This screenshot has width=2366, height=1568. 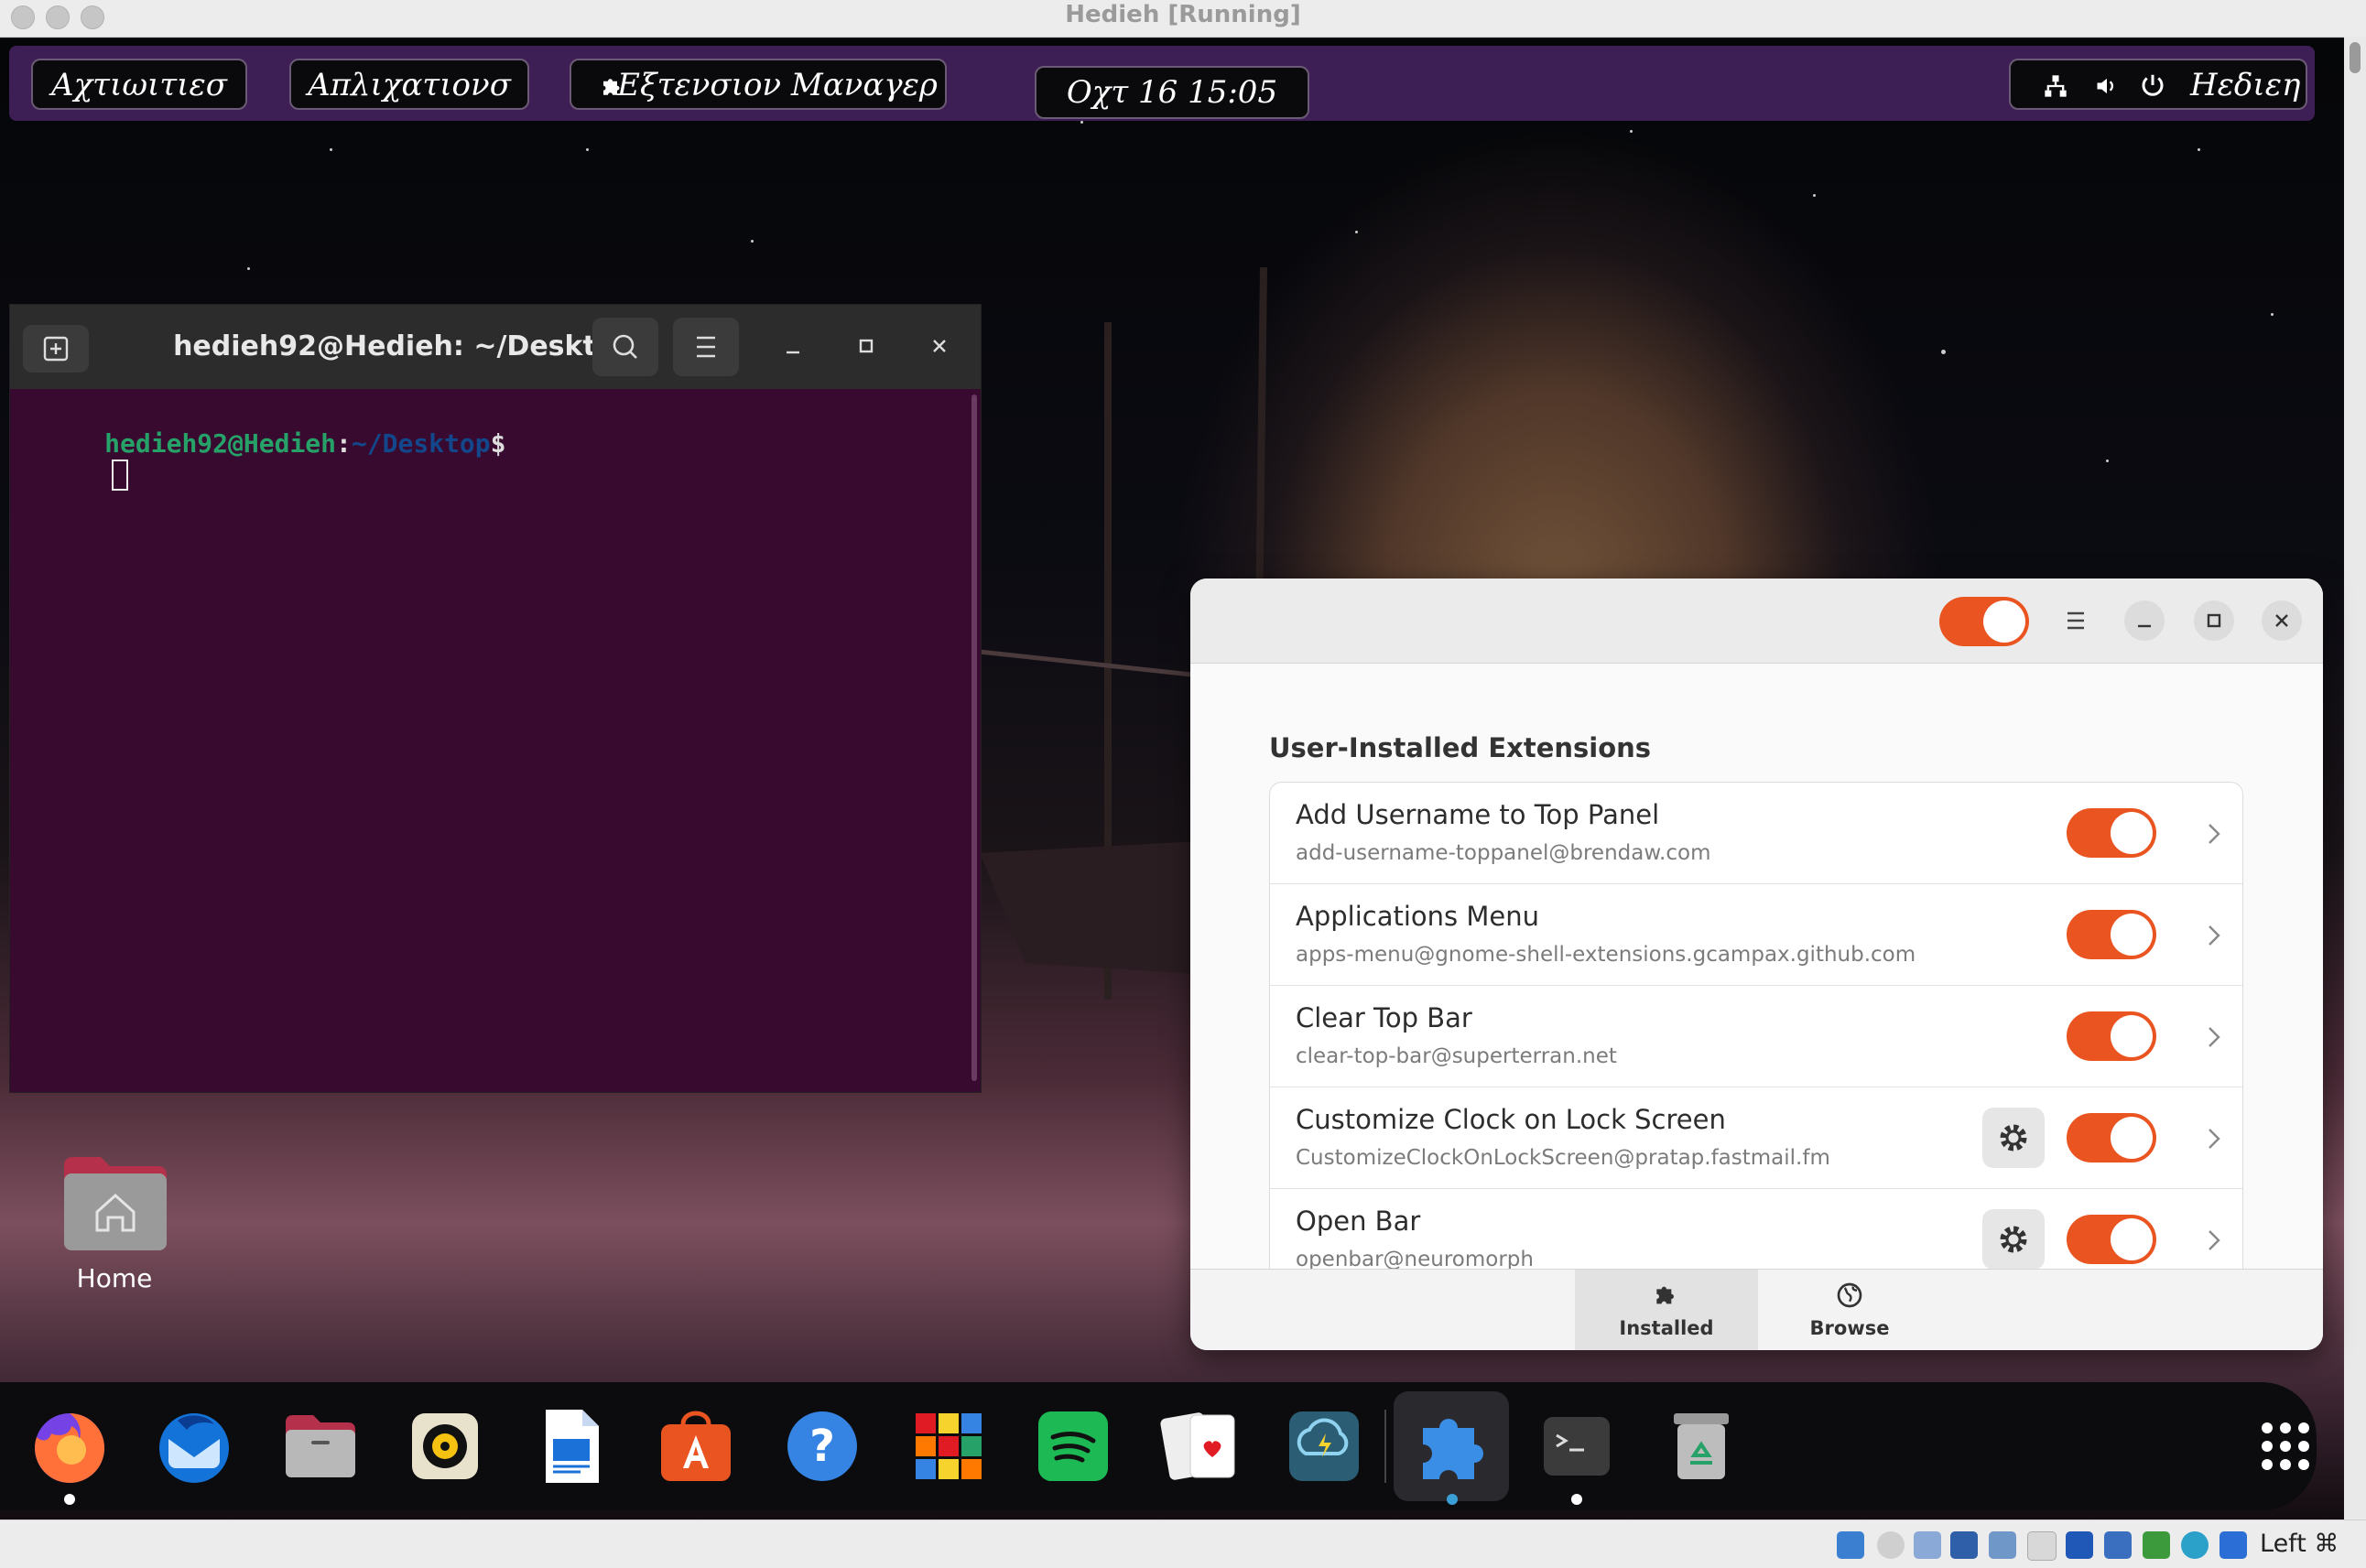 What do you see at coordinates (1478, 814) in the screenshot?
I see `extension-name: Add Username to Top Panel` at bounding box center [1478, 814].